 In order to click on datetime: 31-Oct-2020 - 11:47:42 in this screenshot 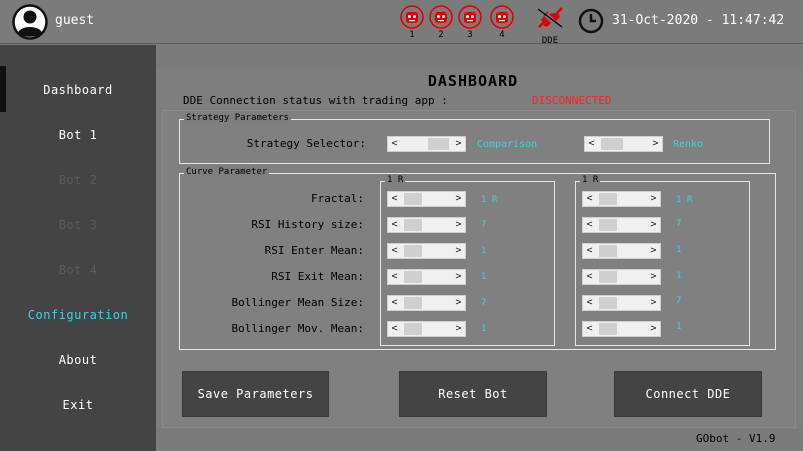, I will do `click(698, 20)`.